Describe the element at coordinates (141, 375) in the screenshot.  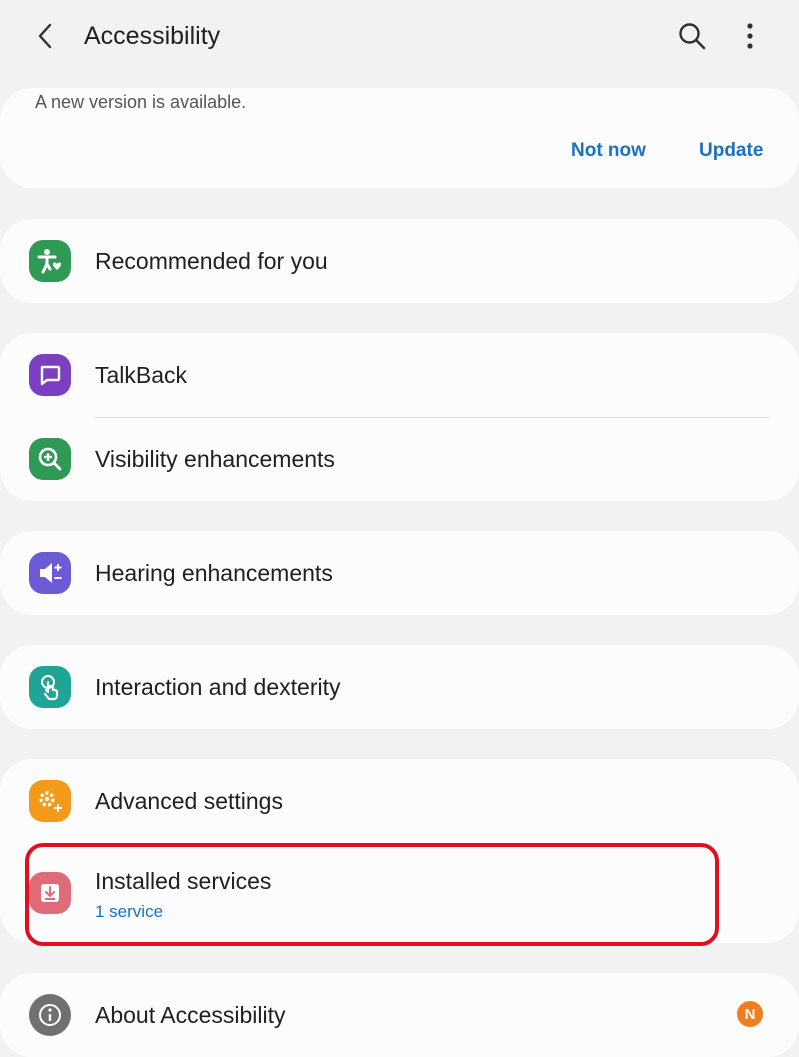
I see `menu-item-label: TalkBack` at that location.